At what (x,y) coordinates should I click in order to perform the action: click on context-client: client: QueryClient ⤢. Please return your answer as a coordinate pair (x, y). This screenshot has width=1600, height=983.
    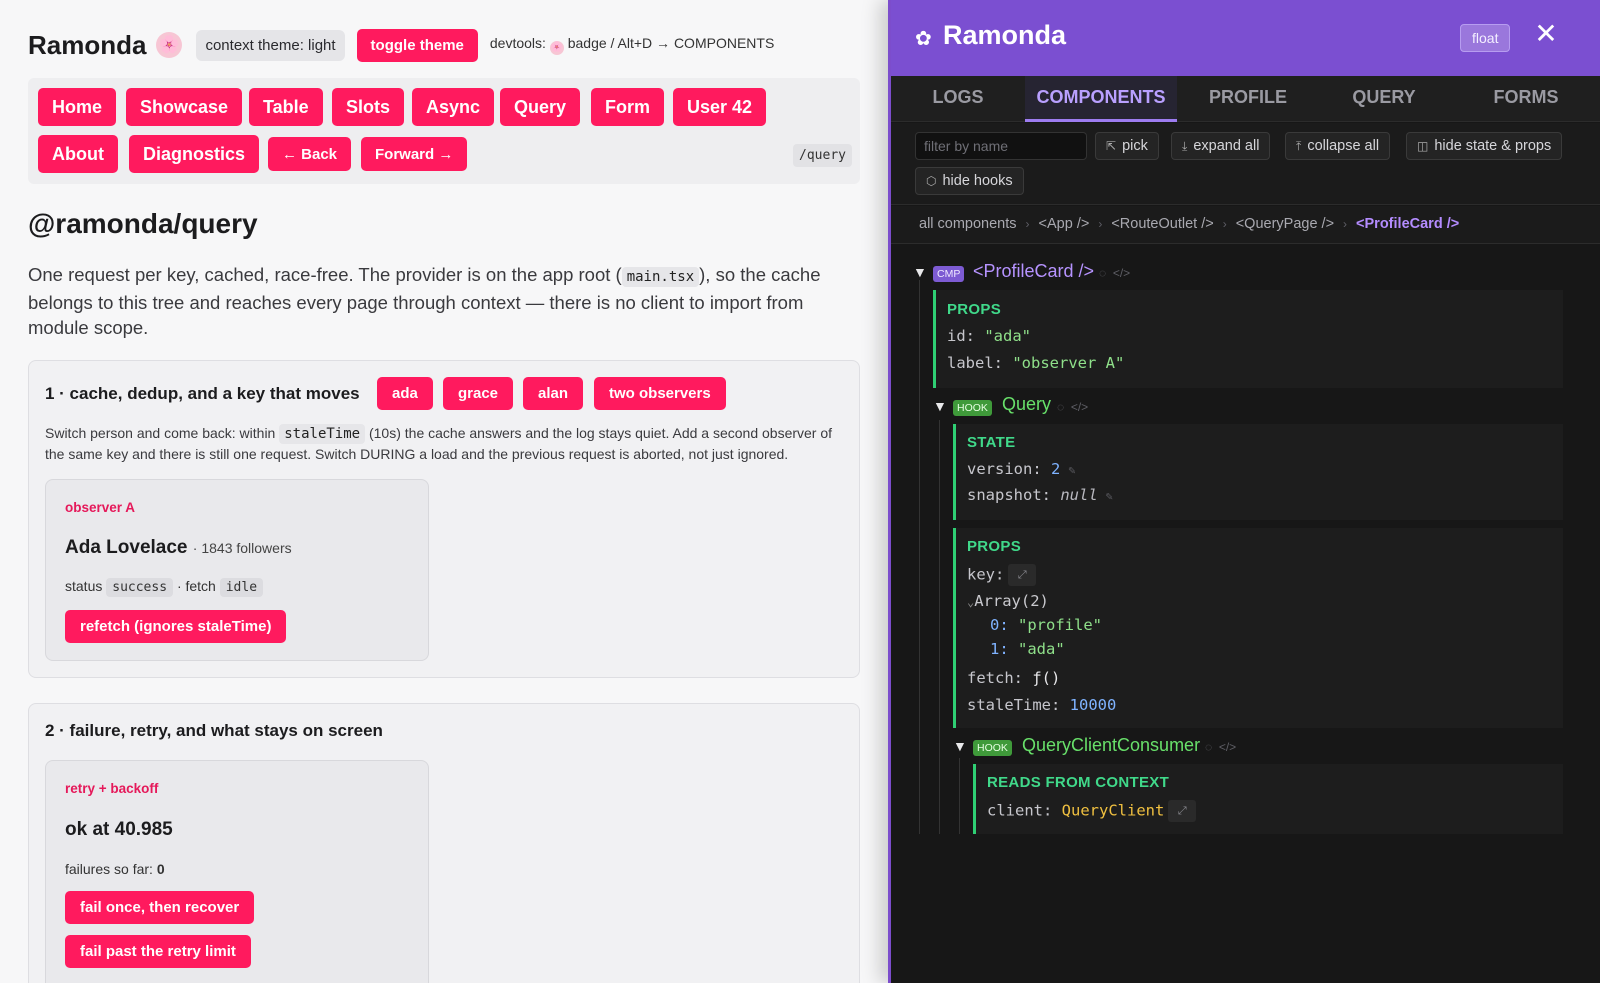
    Looking at the image, I should click on (1092, 811).